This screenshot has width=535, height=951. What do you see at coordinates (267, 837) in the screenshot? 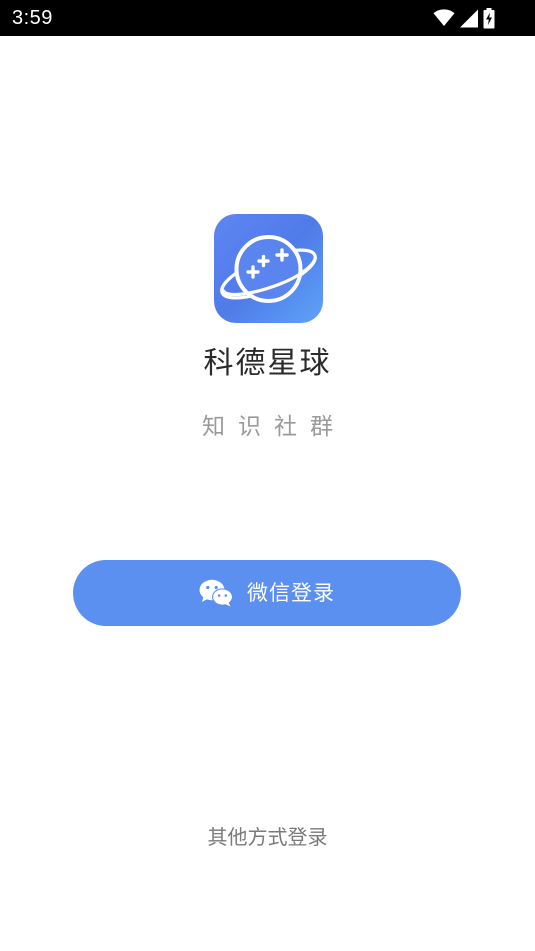
I see `other-login-methods-link: 其他方式登录` at bounding box center [267, 837].